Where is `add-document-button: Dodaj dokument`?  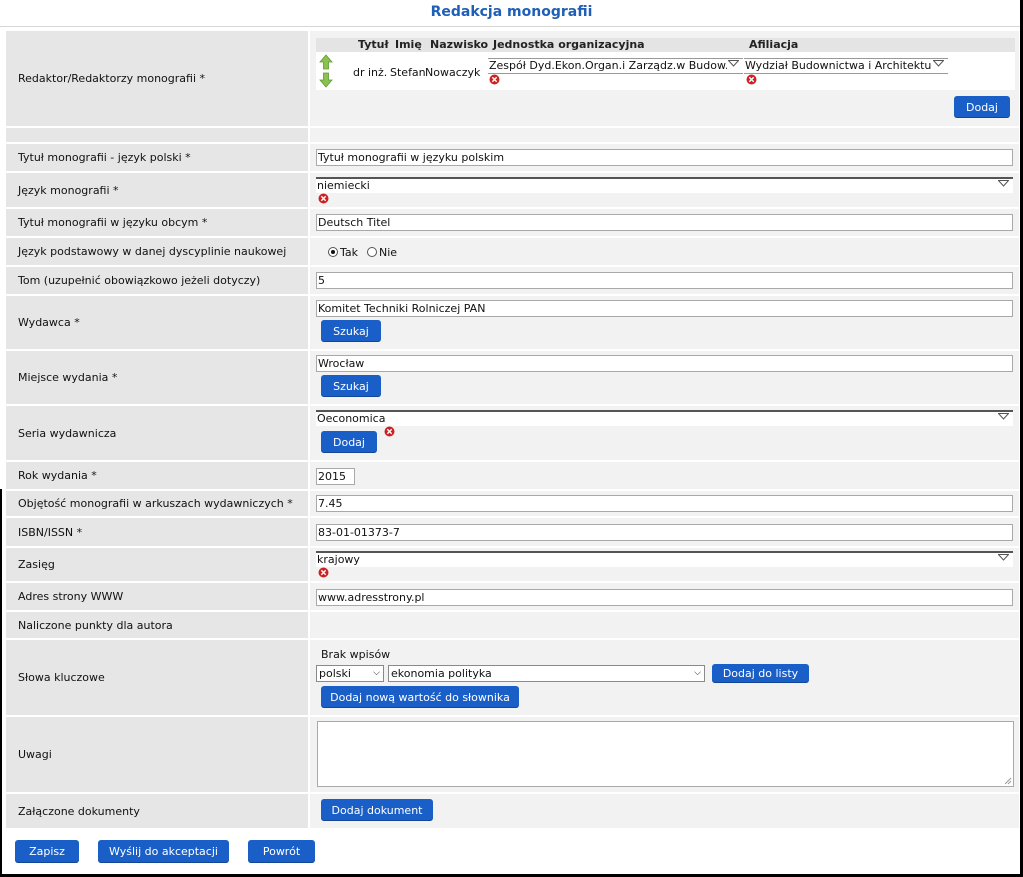
add-document-button: Dodaj dokument is located at coordinates (377, 810).